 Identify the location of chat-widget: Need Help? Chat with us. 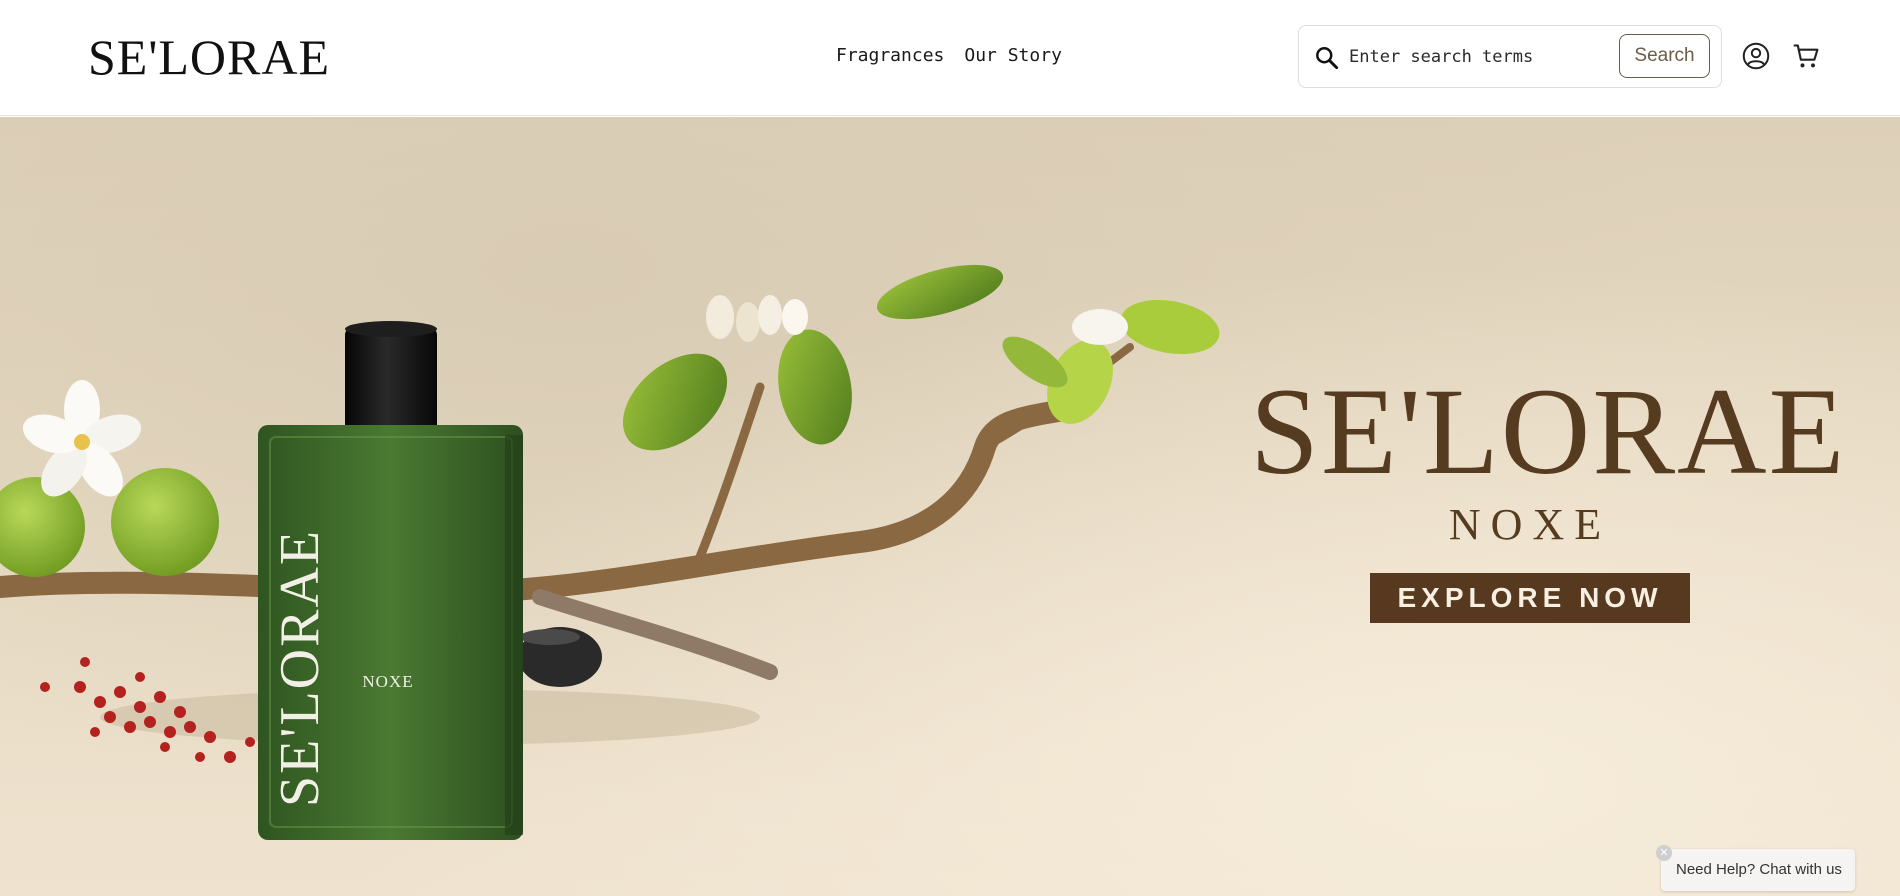
(1758, 870).